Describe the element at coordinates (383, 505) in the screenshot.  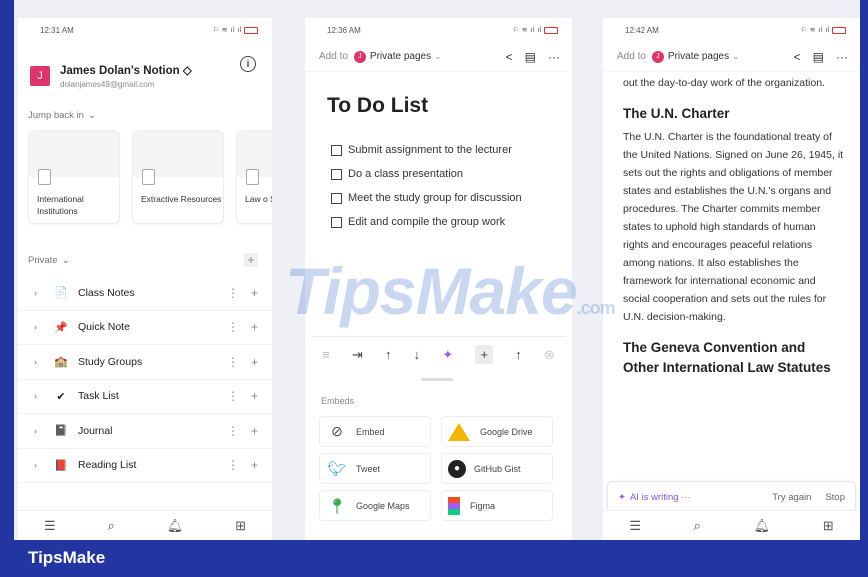
I see `embed-option-label: Google Maps` at that location.